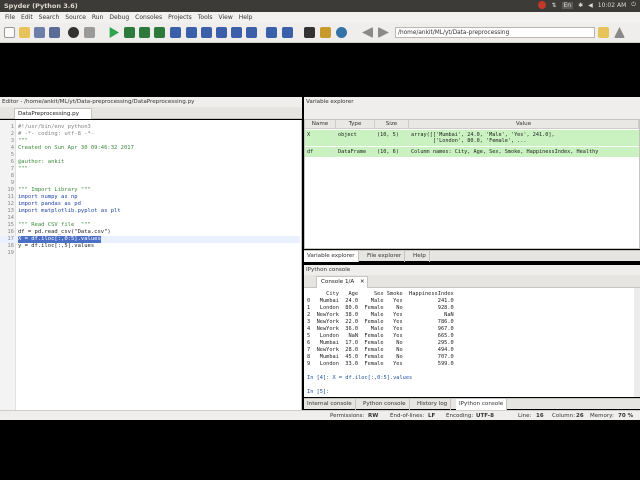 This screenshot has height=480, width=640. I want to click on tab-help: Help, so click(420, 256).